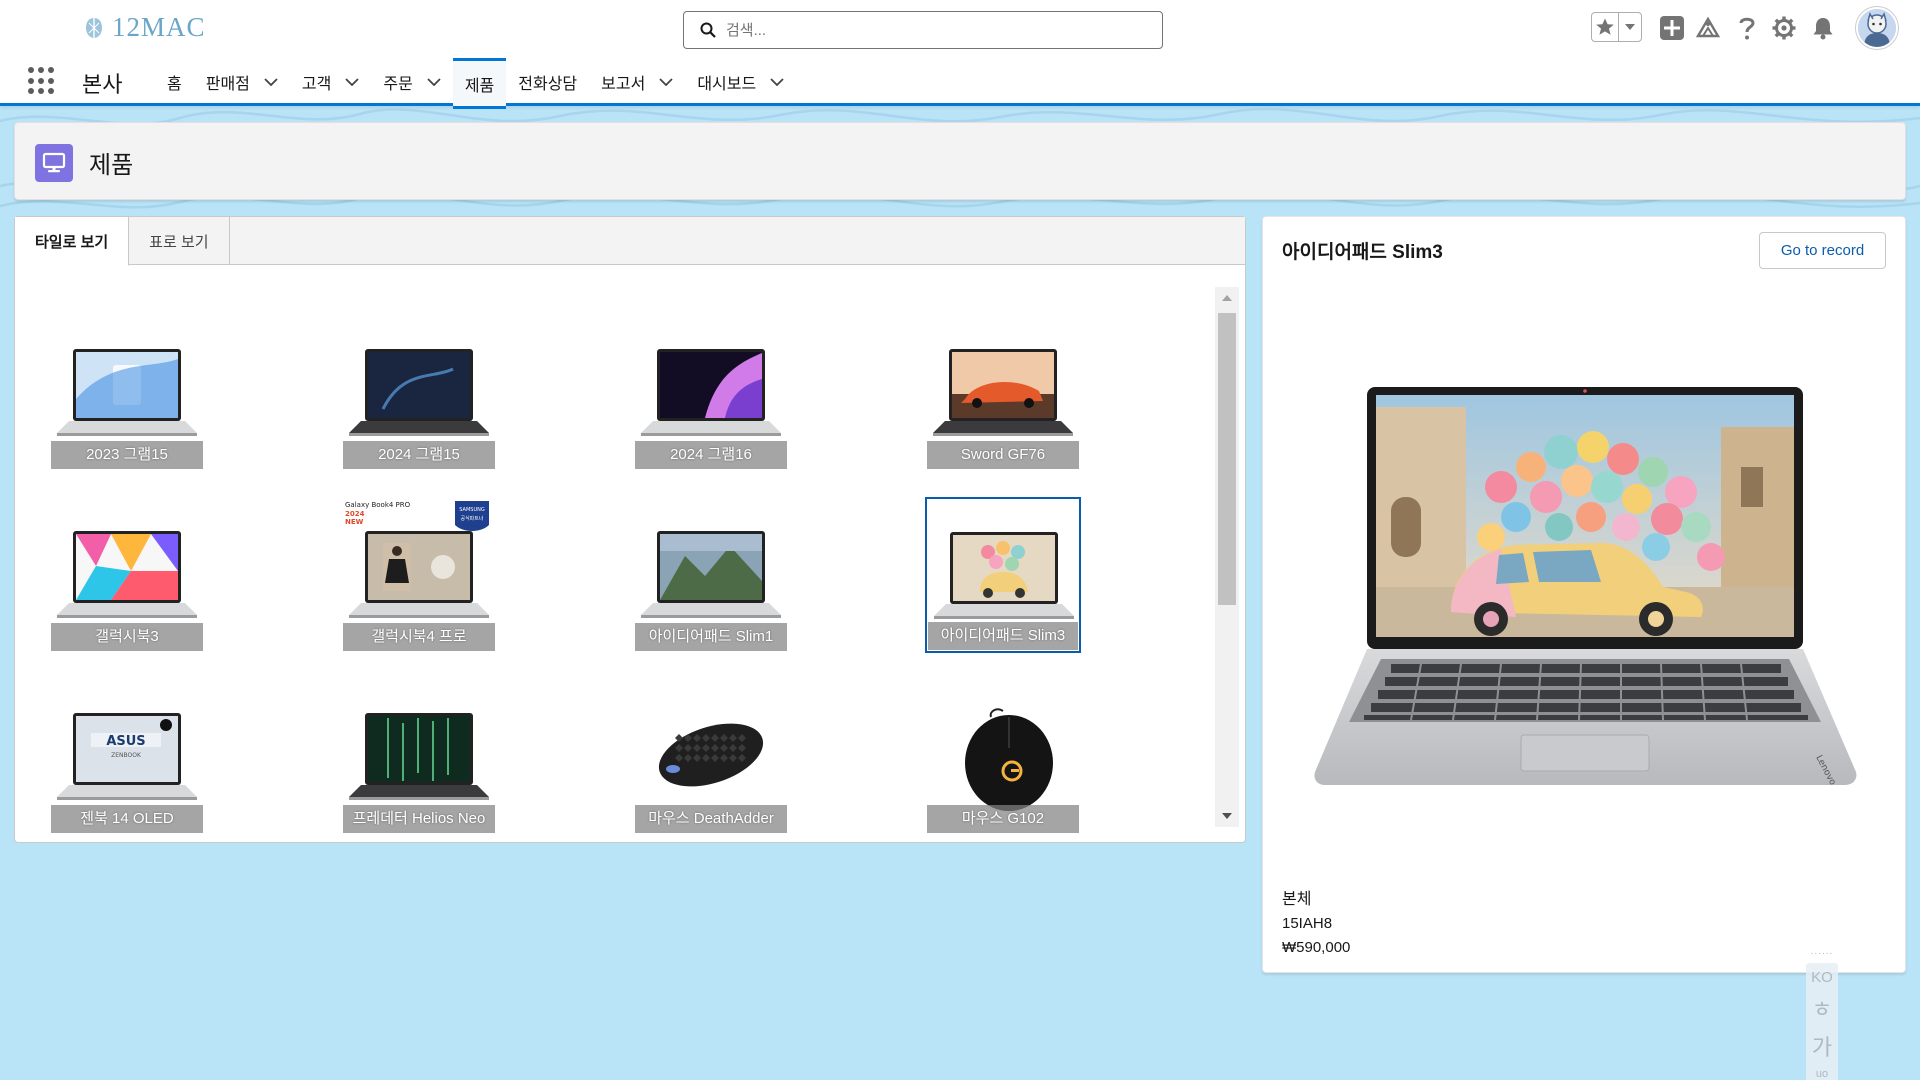 This screenshot has width=1920, height=1080. I want to click on svg-text: 2024, so click(355, 514).